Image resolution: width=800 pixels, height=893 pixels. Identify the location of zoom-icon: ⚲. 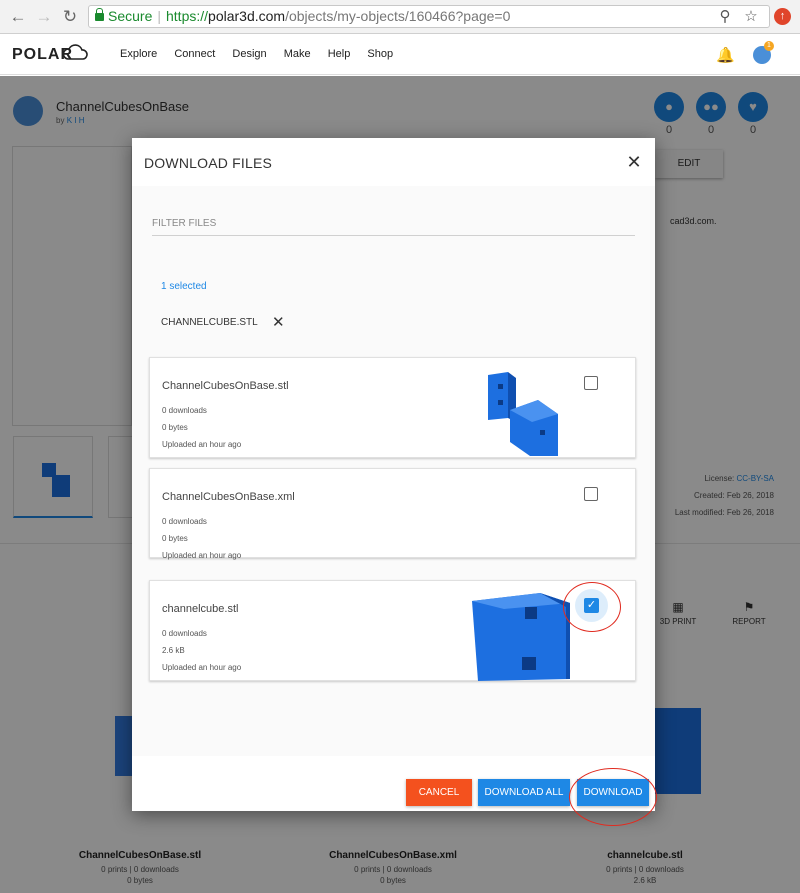
(725, 17).